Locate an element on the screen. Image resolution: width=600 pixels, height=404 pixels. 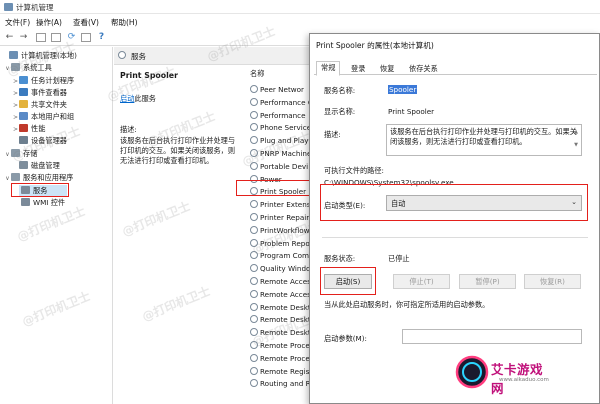
menu-bar: 文件(F) 操作(A) 查看(V) 帮助(H) is located at coordinates (300, 21).